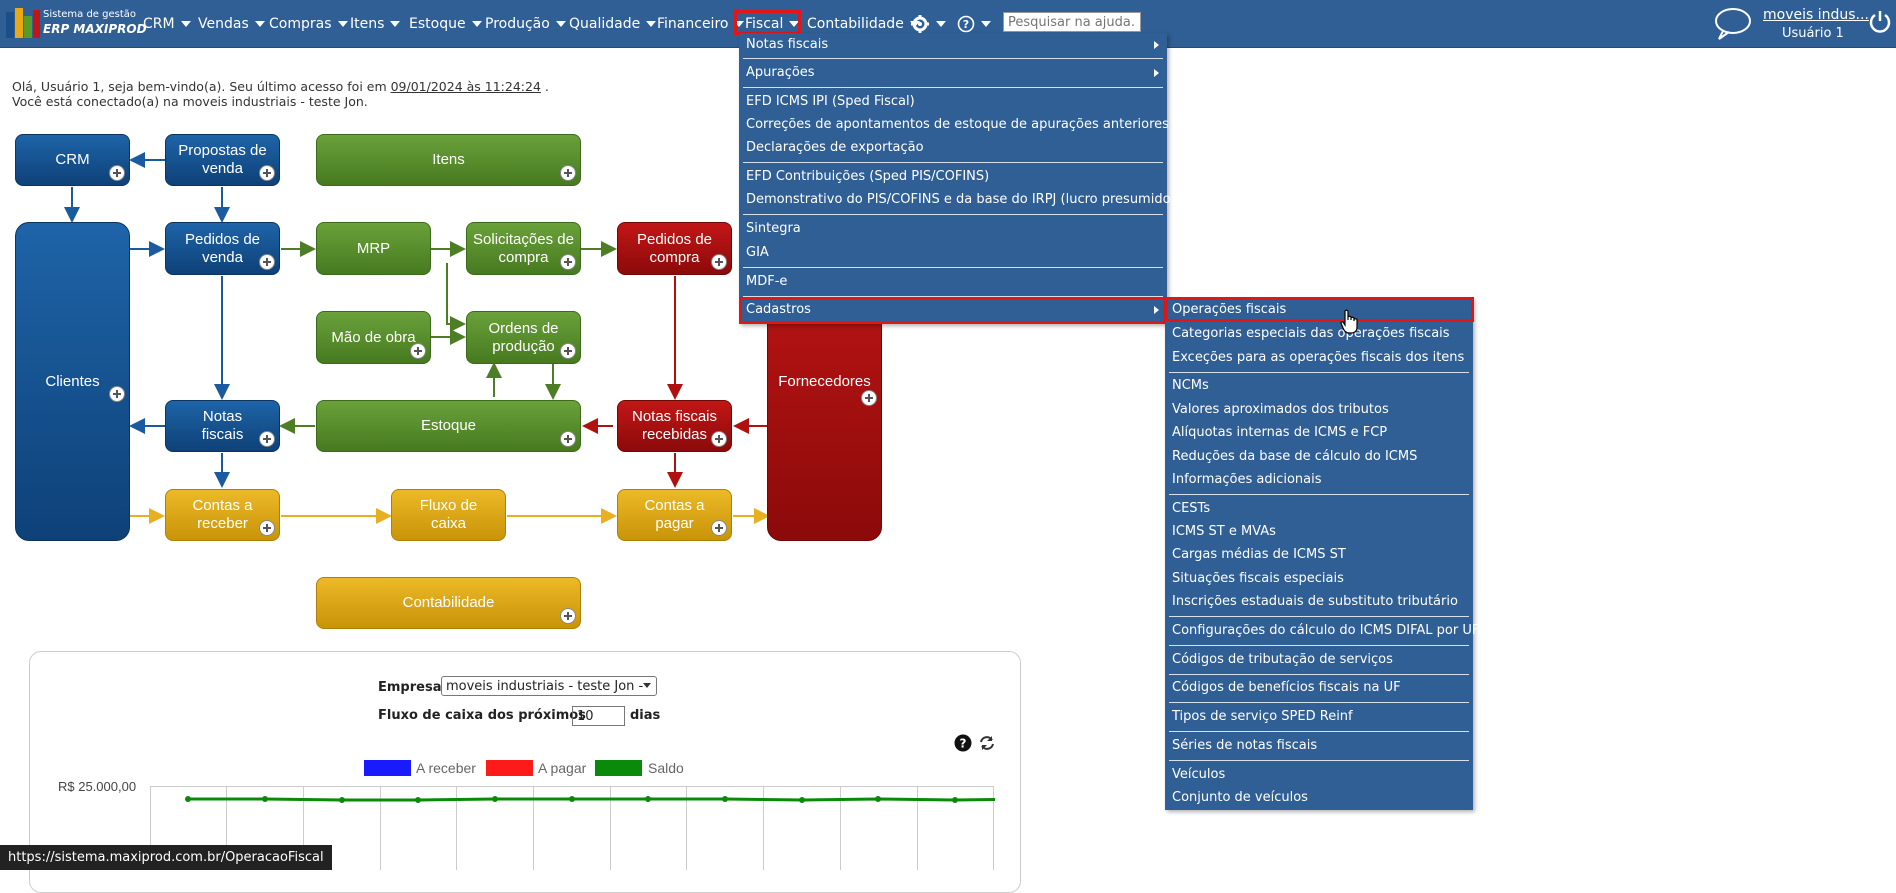  I want to click on flow-notas-fiscais: Notas fiscais, so click(222, 426).